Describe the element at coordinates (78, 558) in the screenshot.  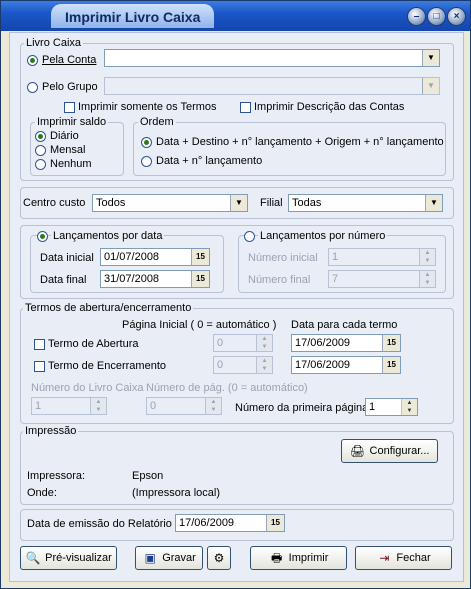
I see `previsualizar-label: Pré-visualizar` at that location.